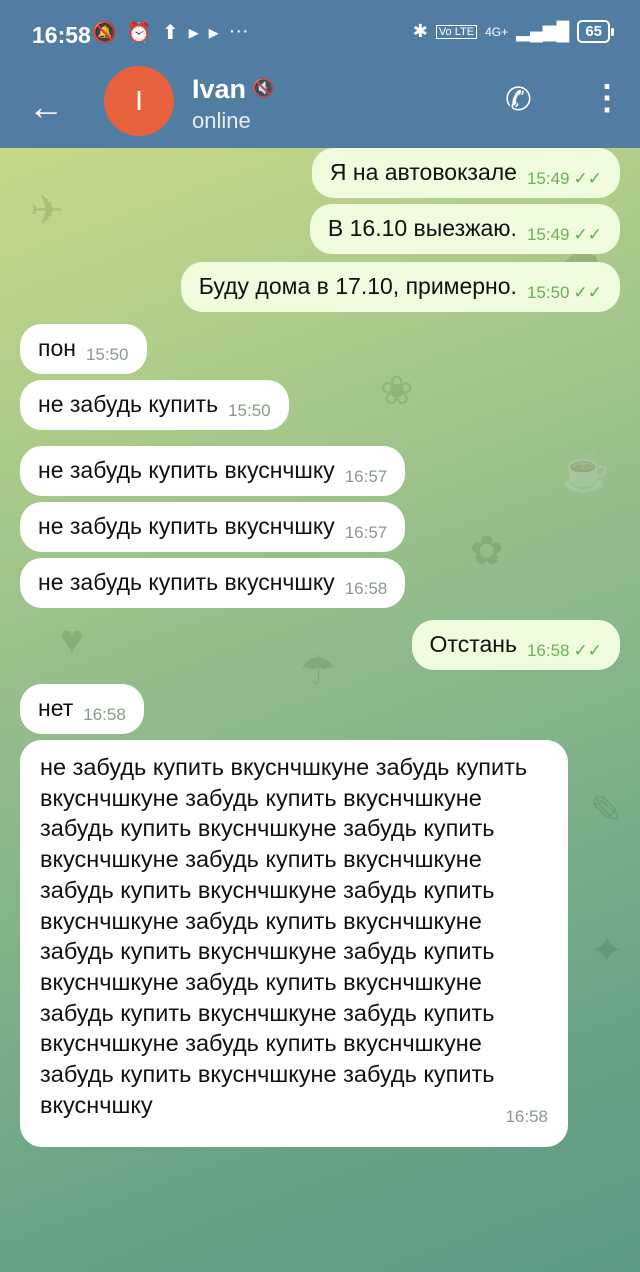 The width and height of the screenshot is (640, 1272). What do you see at coordinates (219, 89) in the screenshot?
I see `contact-name: Ivan` at bounding box center [219, 89].